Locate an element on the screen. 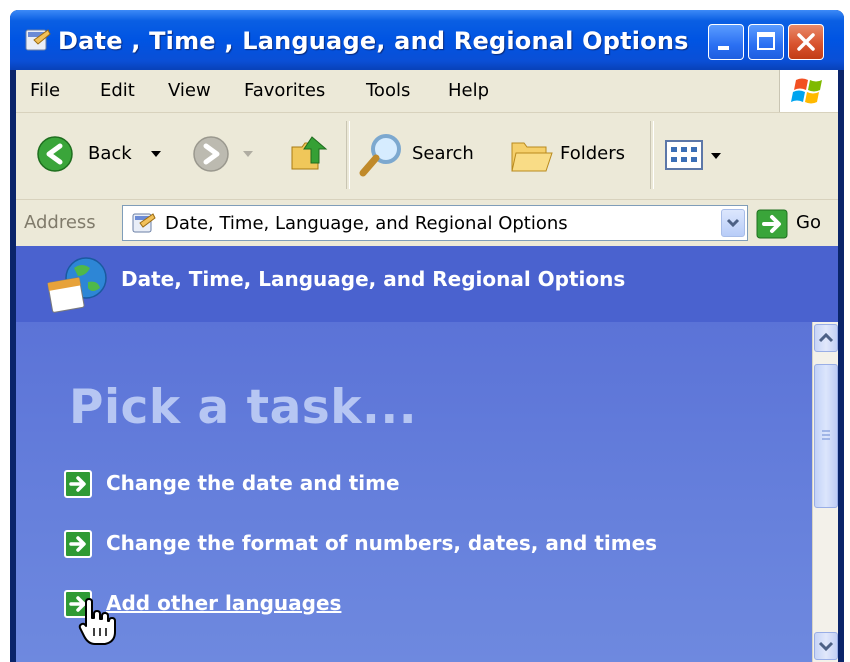 The width and height of the screenshot is (850, 662). address-dropdown-button is located at coordinates (733, 223).